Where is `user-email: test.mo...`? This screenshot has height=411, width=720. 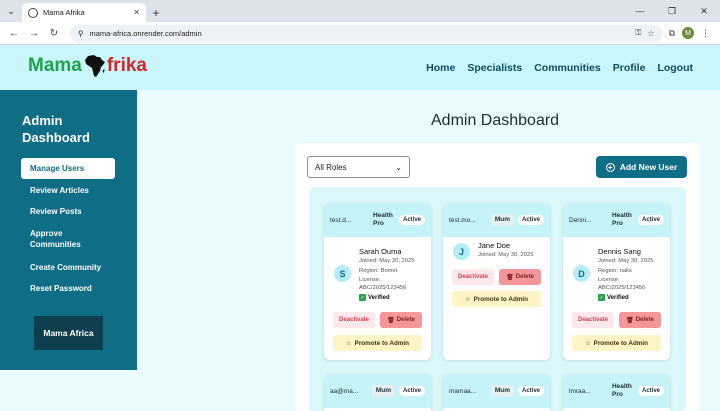 user-email: test.mo... is located at coordinates (462, 220).